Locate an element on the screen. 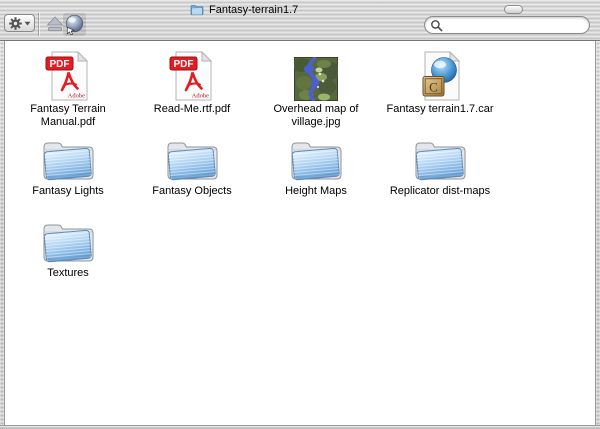  file-label: Height Maps is located at coordinates (316, 191).